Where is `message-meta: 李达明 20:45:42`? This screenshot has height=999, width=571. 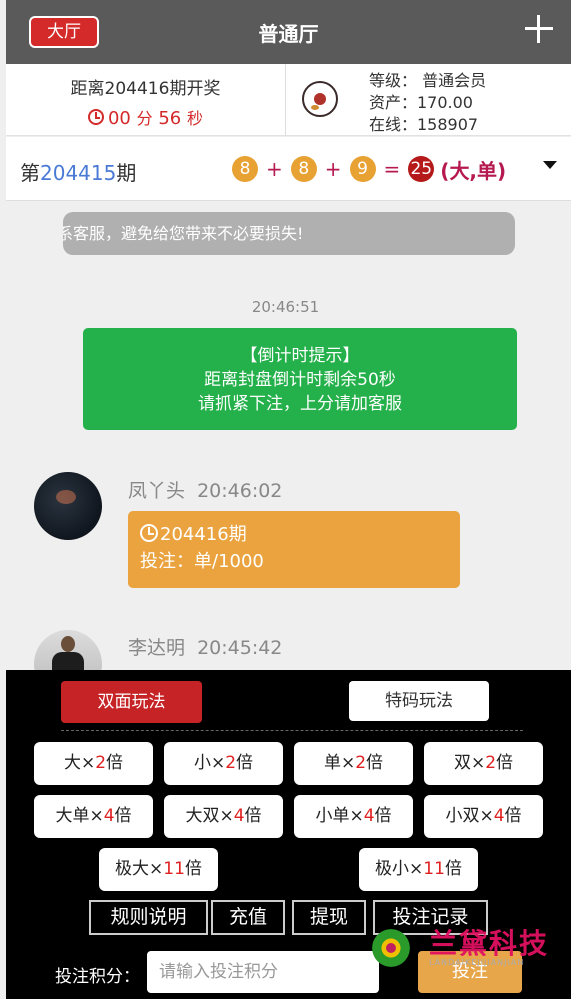
message-meta: 李达明 20:45:42 is located at coordinates (205, 646).